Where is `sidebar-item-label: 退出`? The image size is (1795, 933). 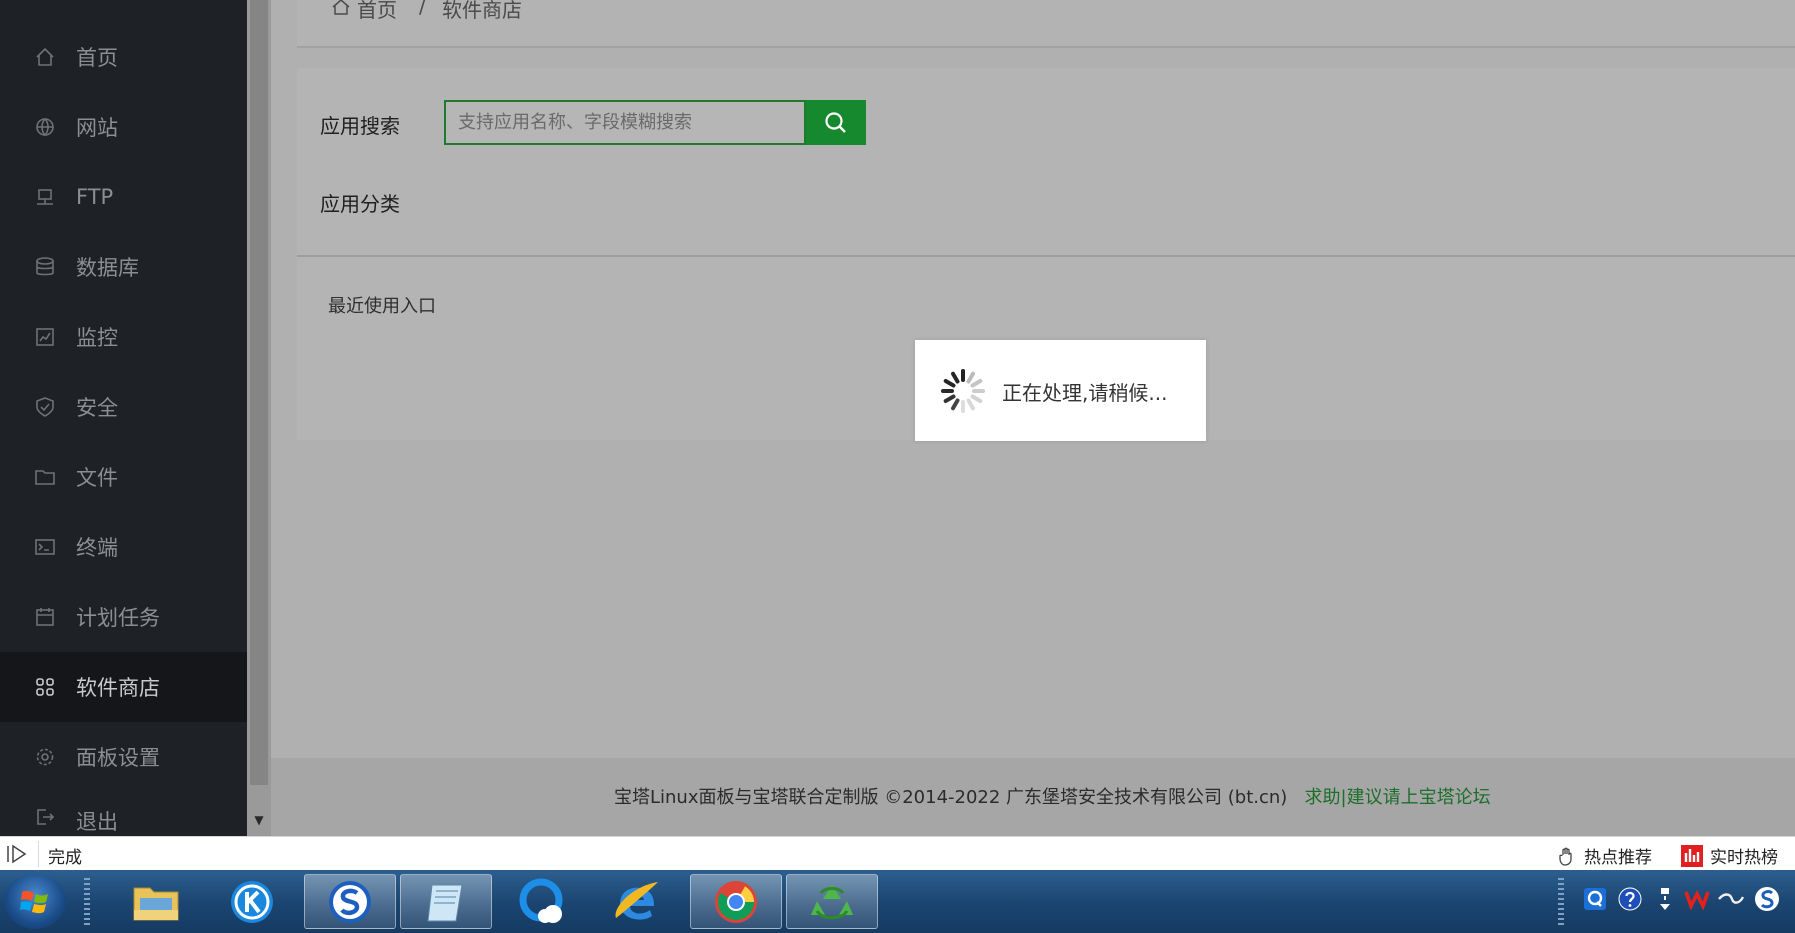
sidebar-item-label: 退出 is located at coordinates (97, 822).